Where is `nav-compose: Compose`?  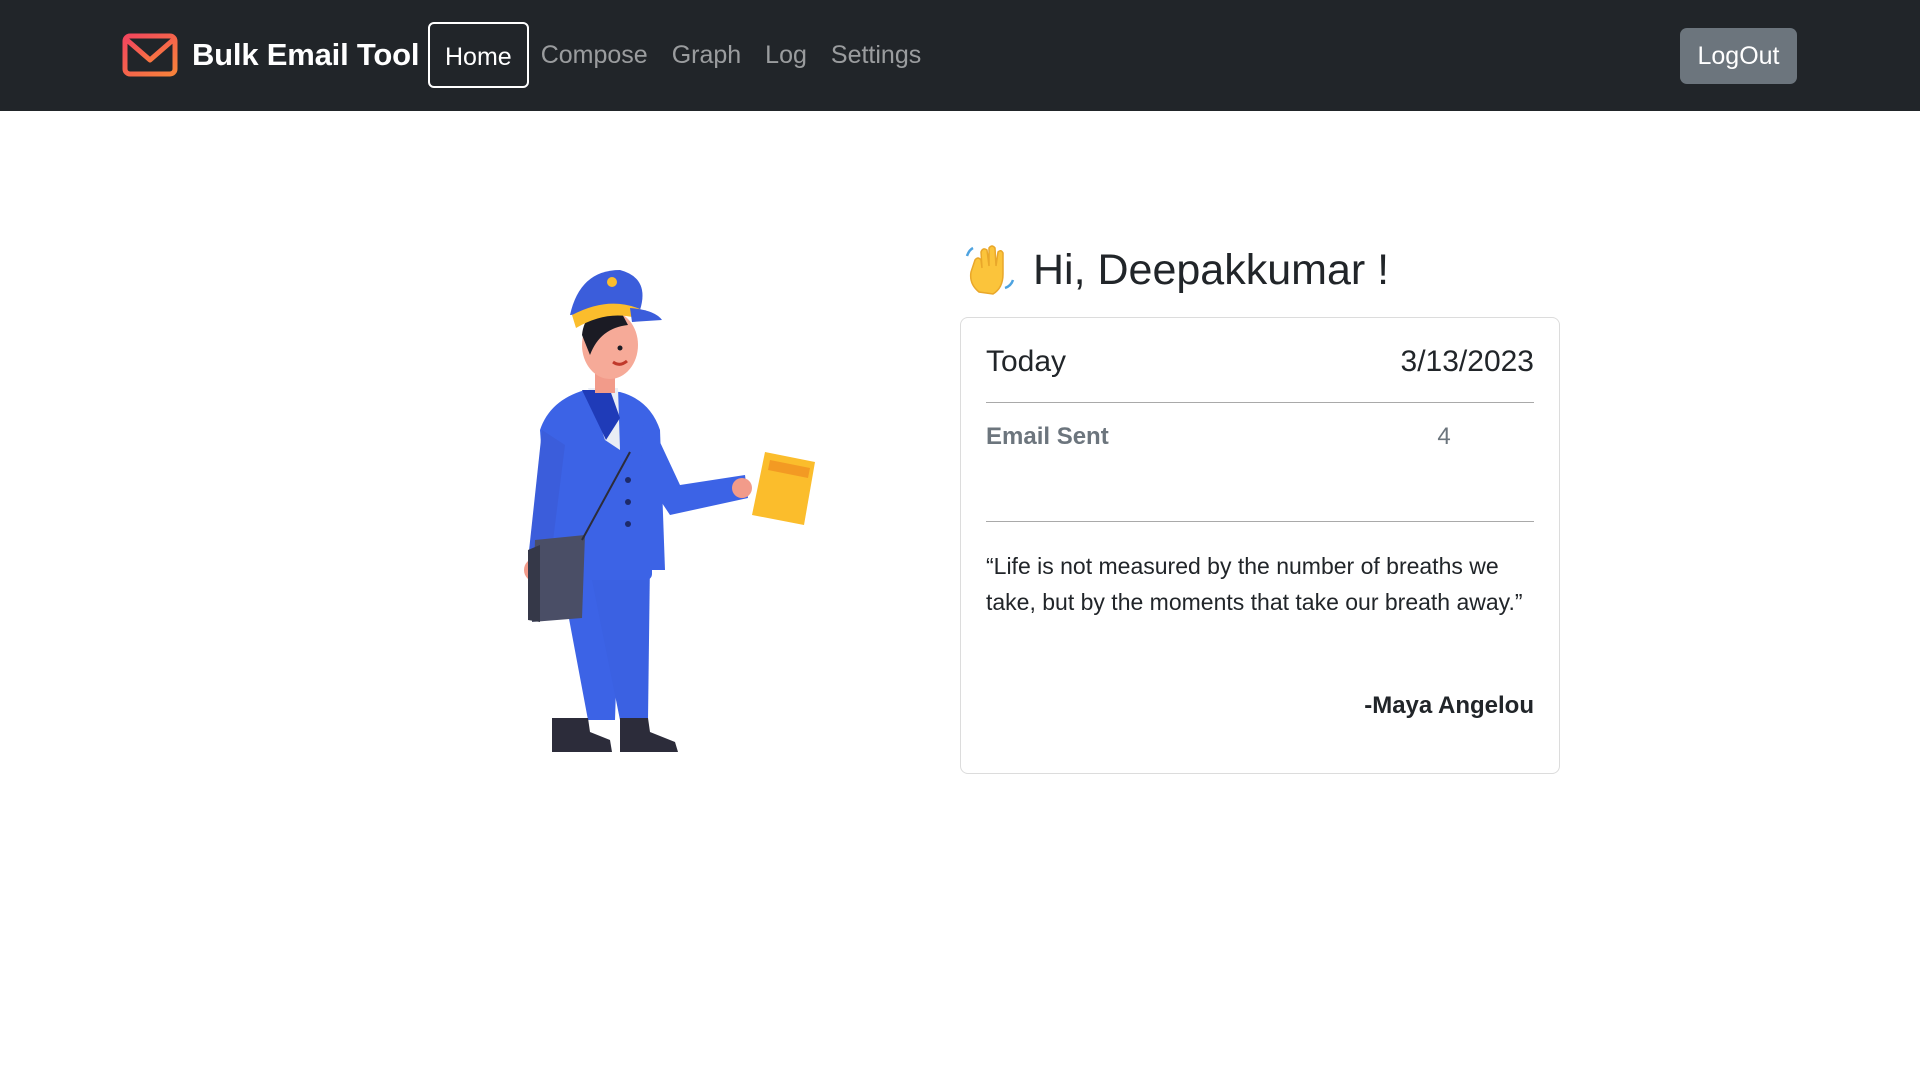
nav-compose: Compose is located at coordinates (594, 55).